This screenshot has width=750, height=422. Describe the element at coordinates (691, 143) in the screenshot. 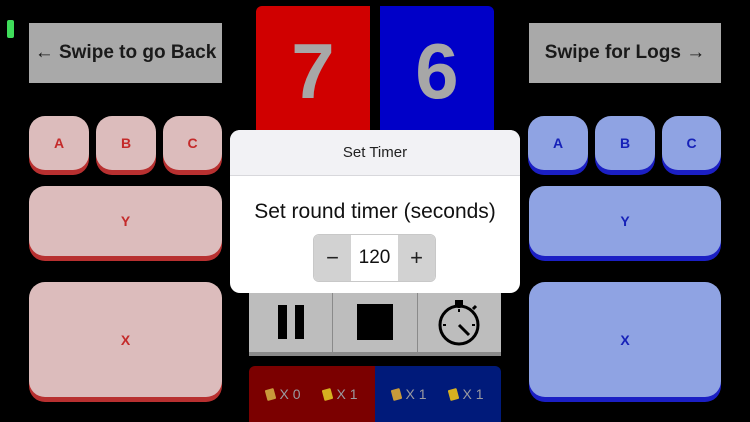

I see `blue-c-button: C` at that location.